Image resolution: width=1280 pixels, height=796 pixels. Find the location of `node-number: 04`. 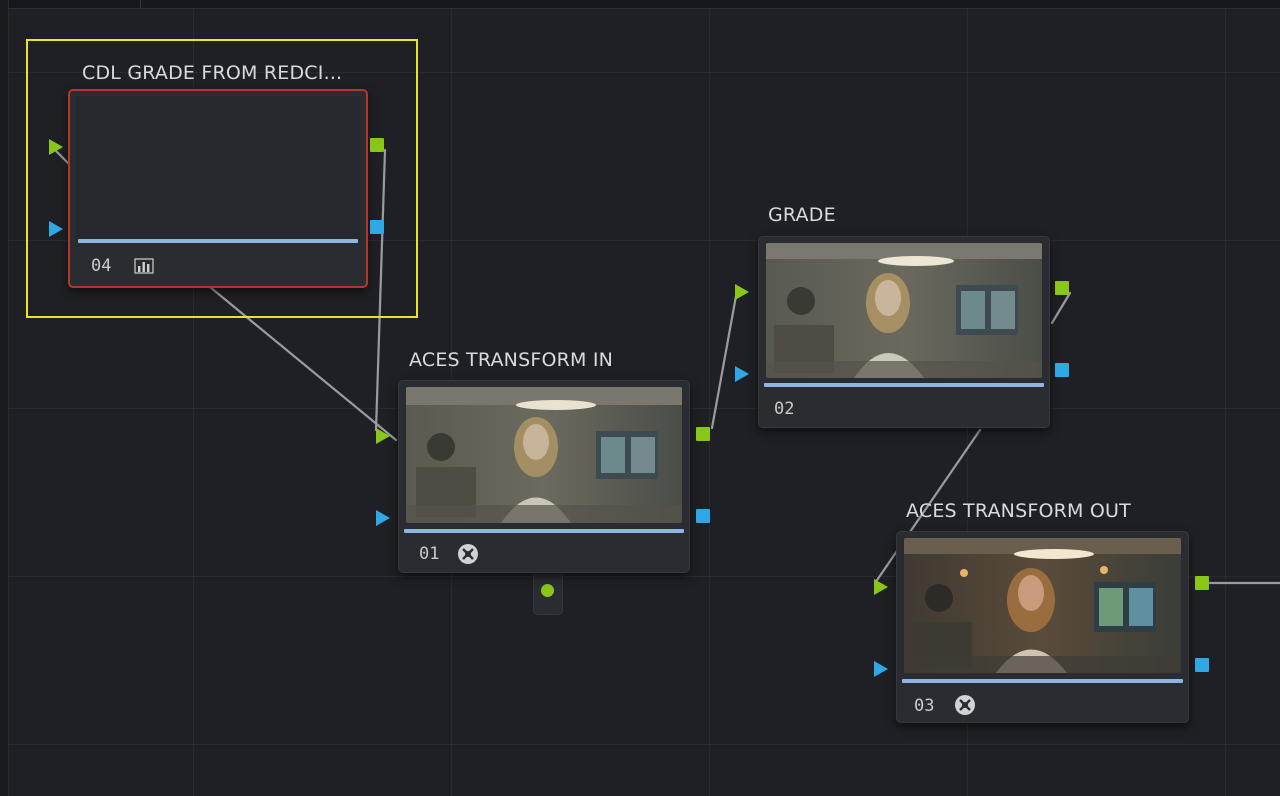

node-number: 04 is located at coordinates (101, 266).